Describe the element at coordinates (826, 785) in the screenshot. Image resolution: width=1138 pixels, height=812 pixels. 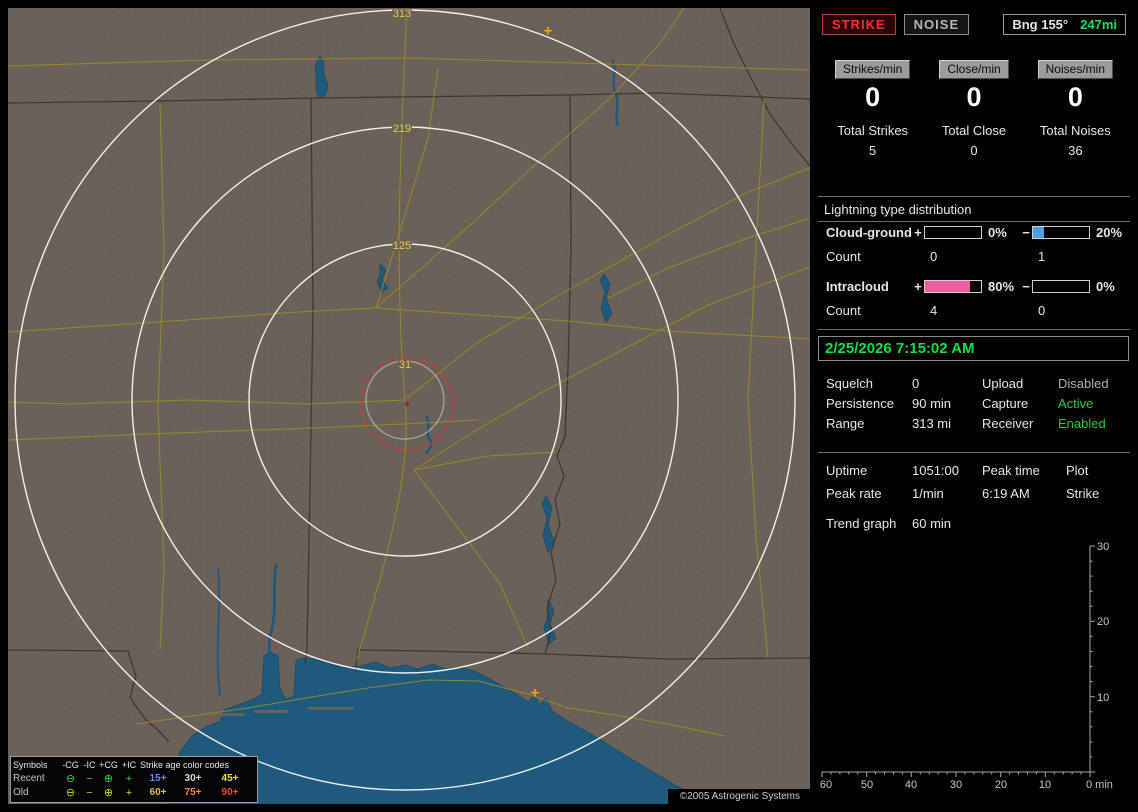
I see `x-tick-60: 60` at that location.